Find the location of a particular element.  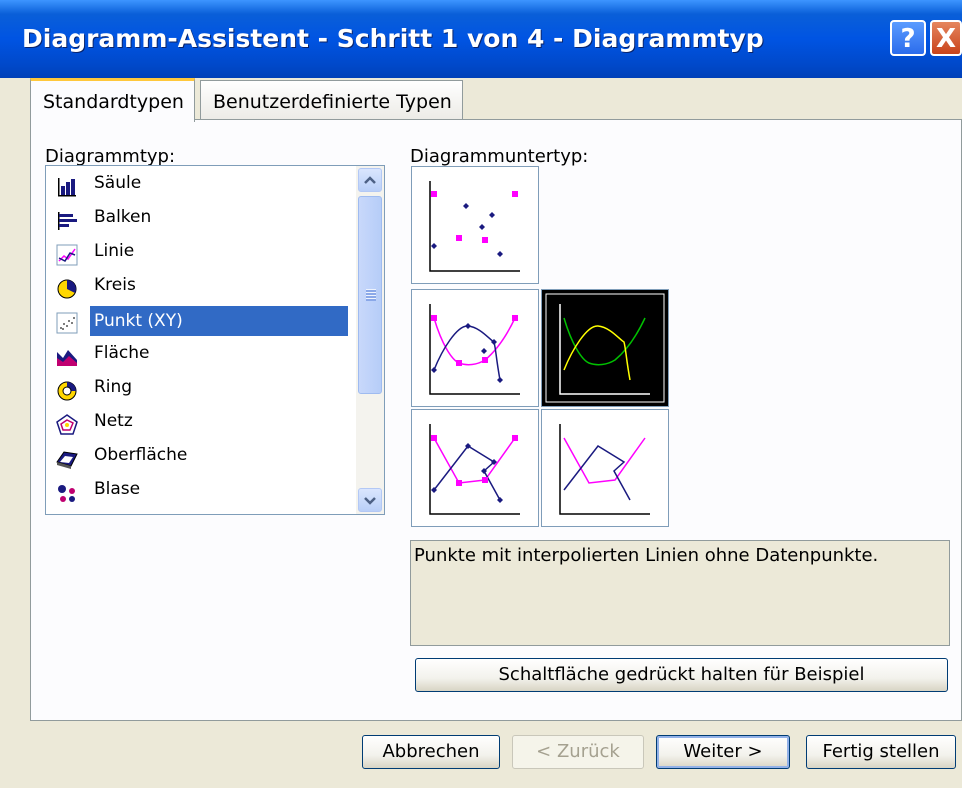

doughnut-chart-icon is located at coordinates (67, 391).